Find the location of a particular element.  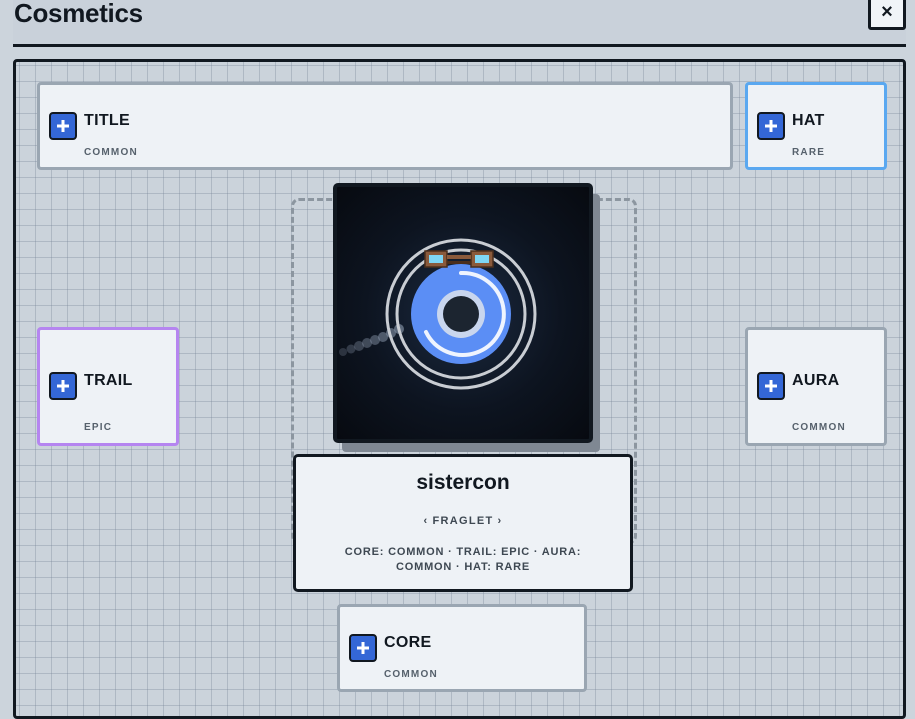

kind-prev-button: ‹ is located at coordinates (426, 521).